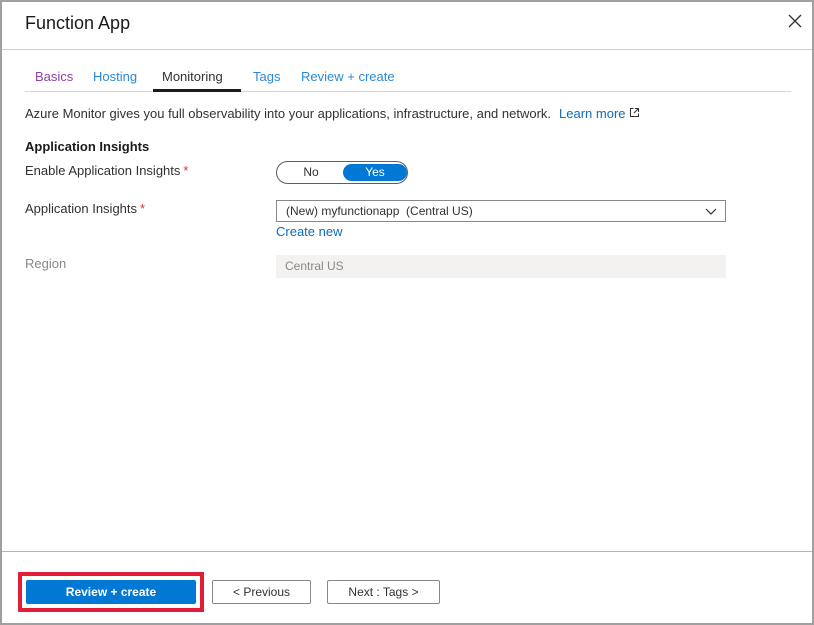 The height and width of the screenshot is (625, 814). Describe the element at coordinates (592, 113) in the screenshot. I see `learn-more-label: Learn more` at that location.